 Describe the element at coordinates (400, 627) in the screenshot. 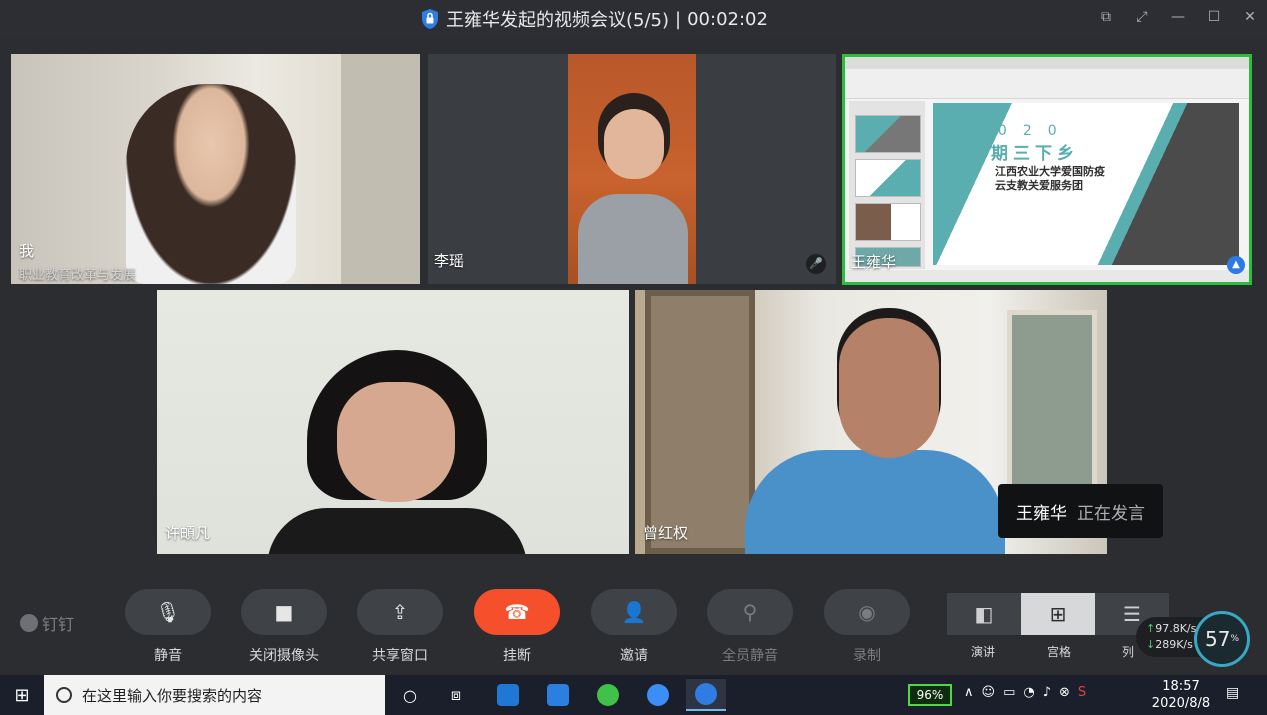

I see `share-window-button: ⇪ 共享窗口` at that location.